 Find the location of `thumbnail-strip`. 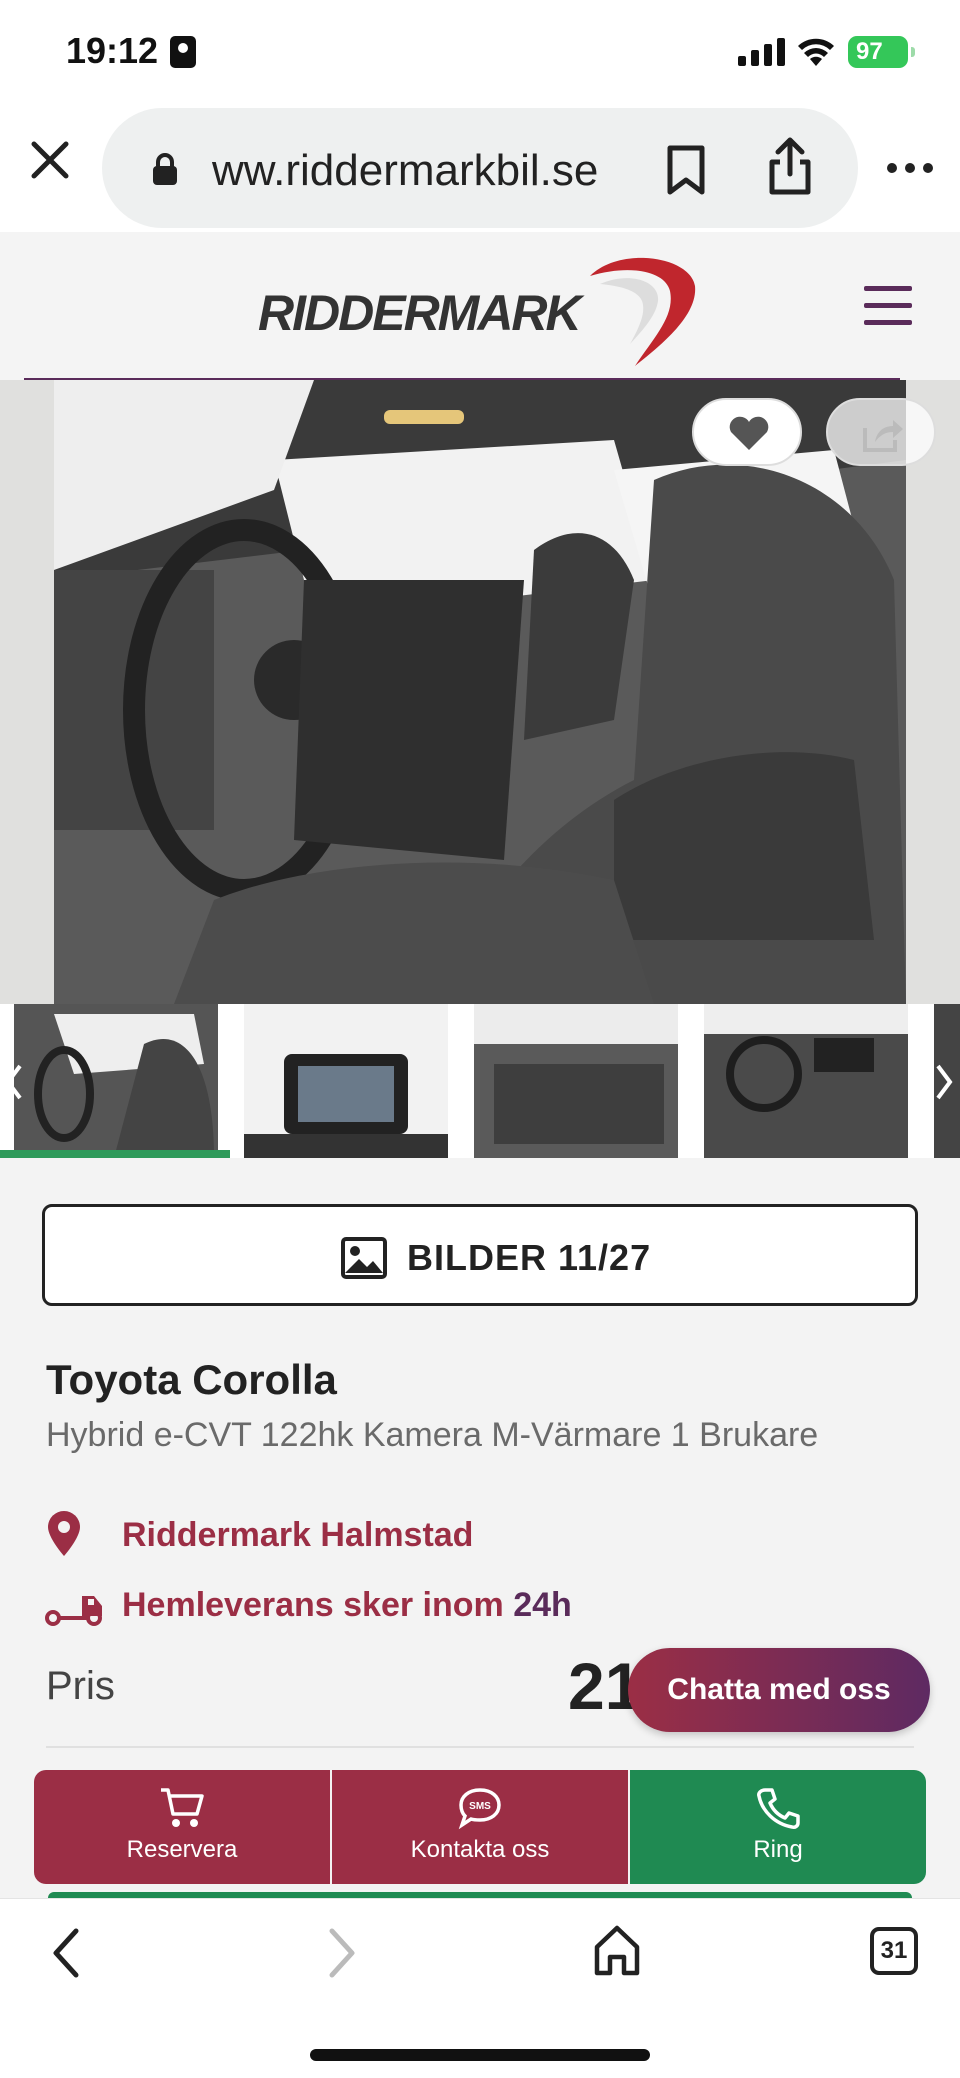

thumbnail-strip is located at coordinates (480, 1081).